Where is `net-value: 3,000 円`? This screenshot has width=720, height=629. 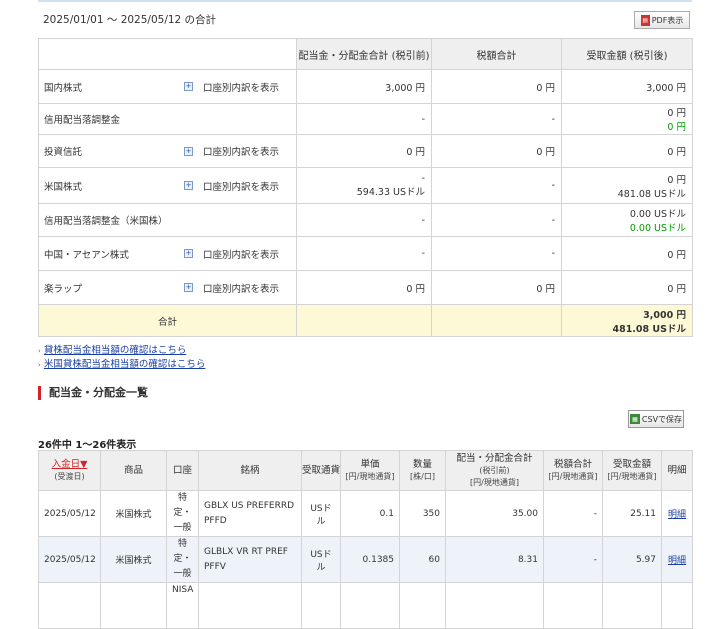
net-value: 3,000 円 is located at coordinates (627, 86).